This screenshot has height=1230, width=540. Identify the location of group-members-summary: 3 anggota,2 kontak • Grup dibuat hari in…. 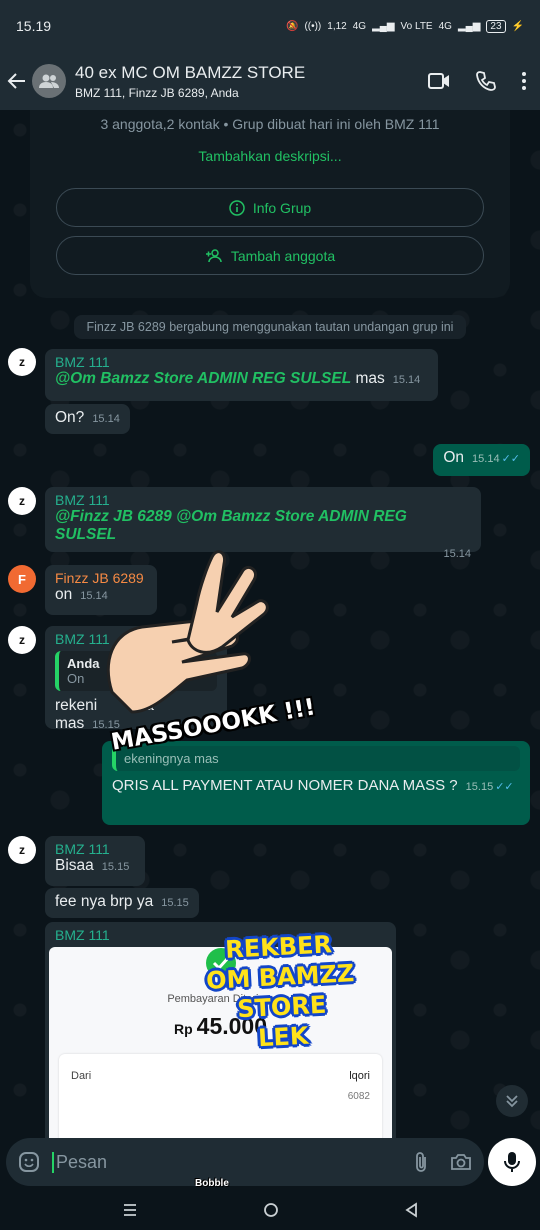
(270, 124).